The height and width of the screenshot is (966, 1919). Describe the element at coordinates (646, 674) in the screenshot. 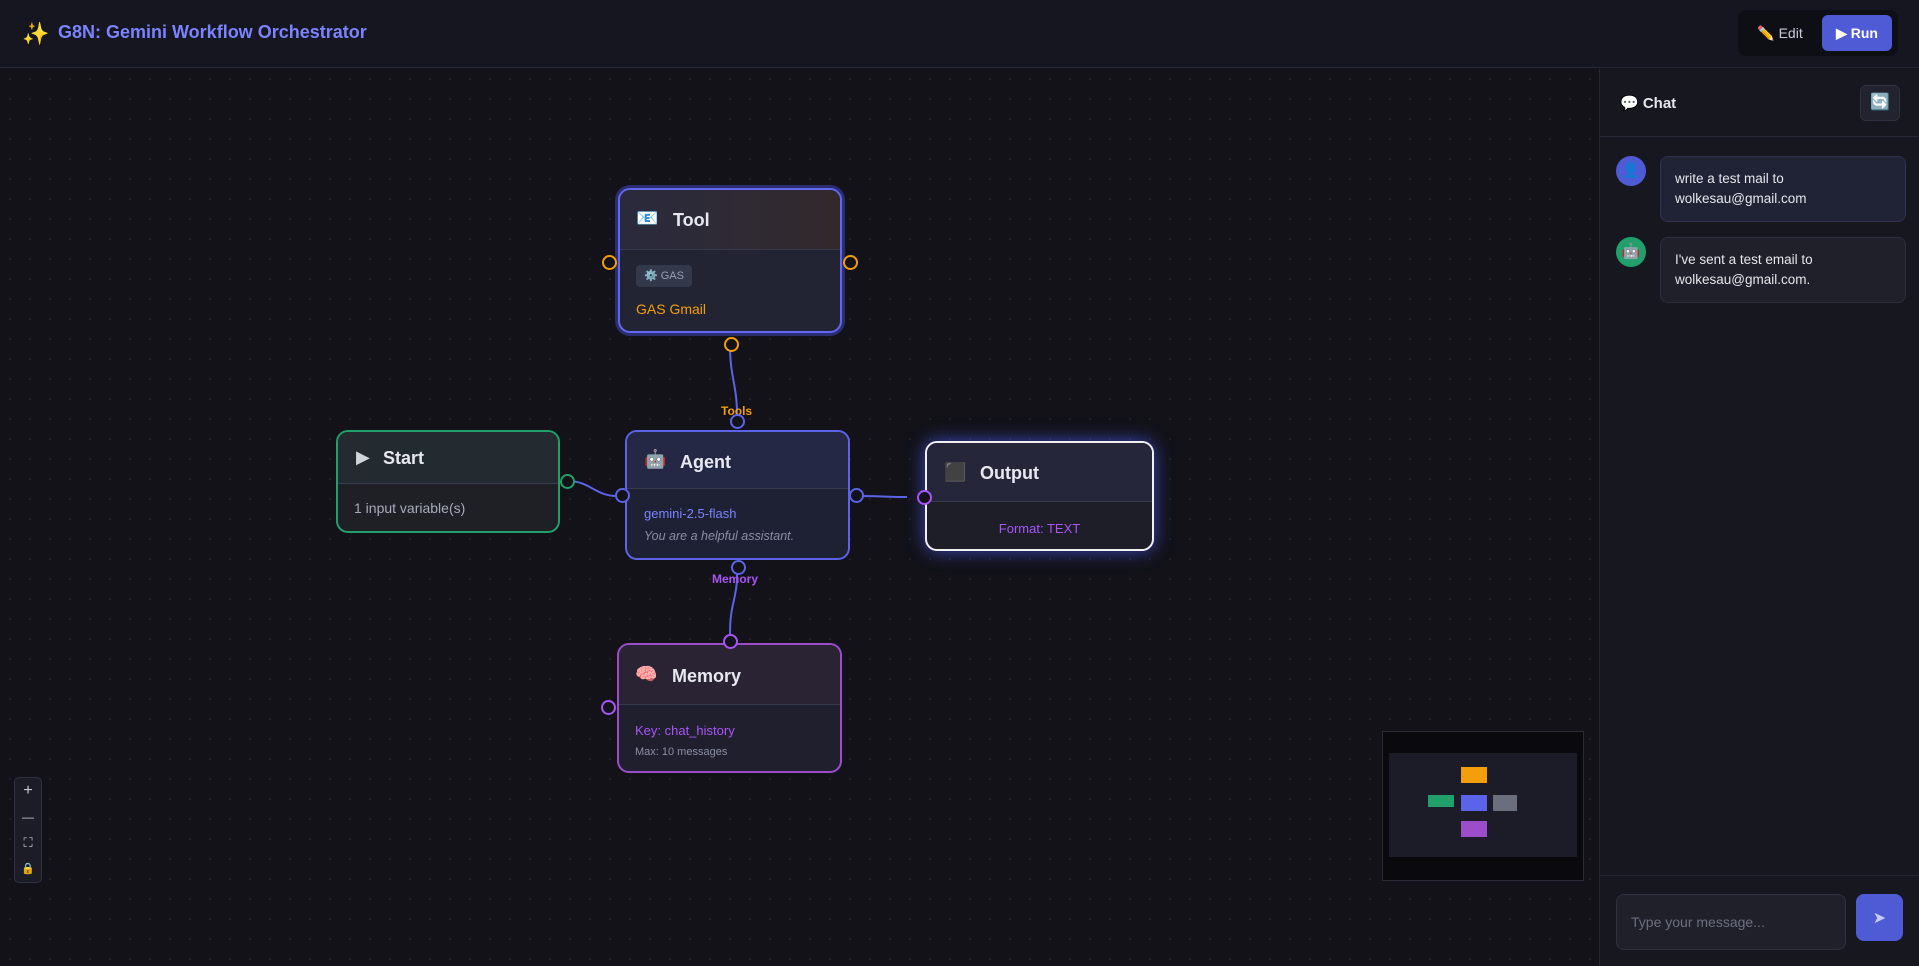

I see `brain-icon: 🧠` at that location.